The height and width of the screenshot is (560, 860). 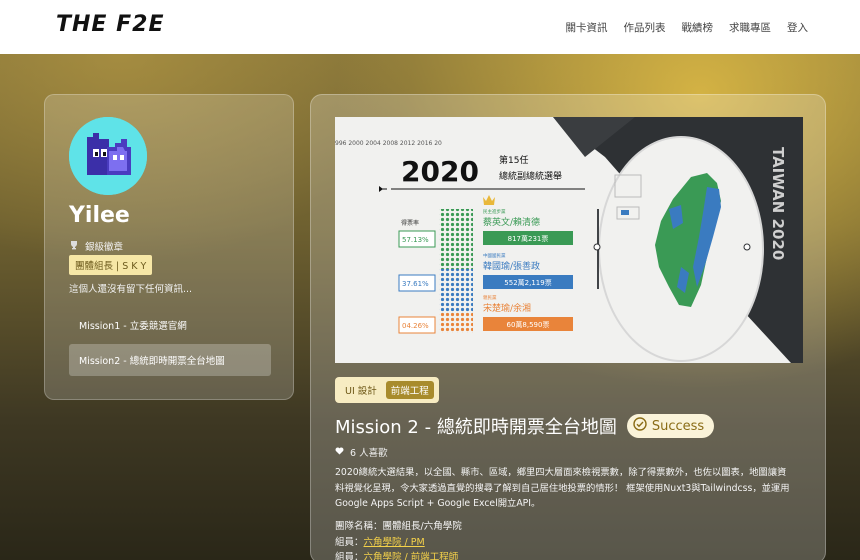 I want to click on nav-works-list: 作品列表, so click(x=645, y=27).